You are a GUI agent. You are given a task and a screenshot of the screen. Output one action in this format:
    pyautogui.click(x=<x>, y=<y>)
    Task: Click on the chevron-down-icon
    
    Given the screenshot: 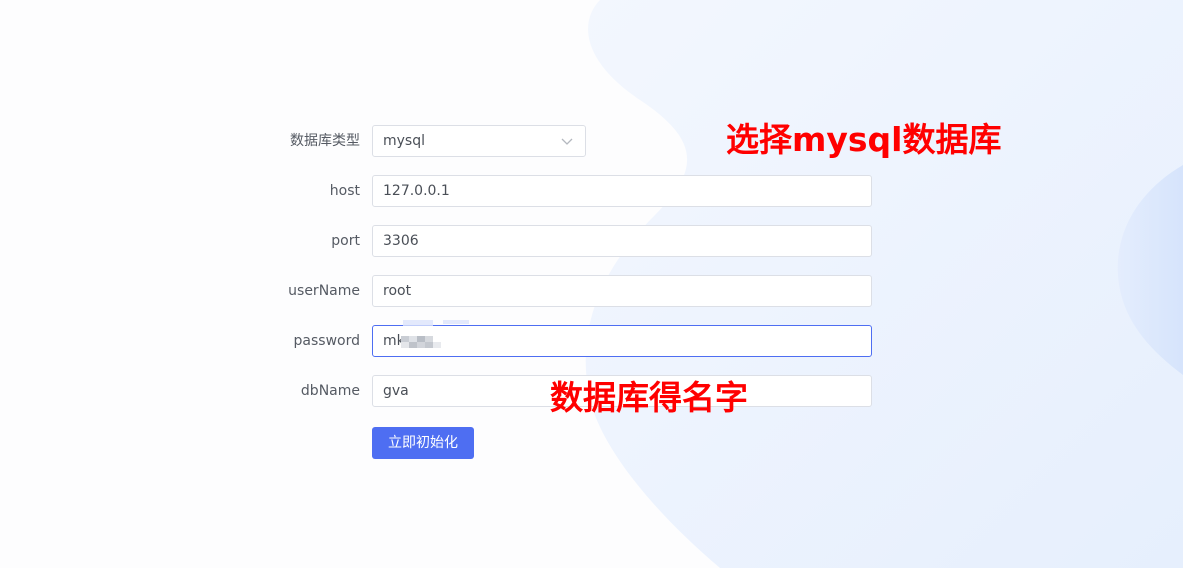 What is the action you would take?
    pyautogui.click(x=567, y=141)
    